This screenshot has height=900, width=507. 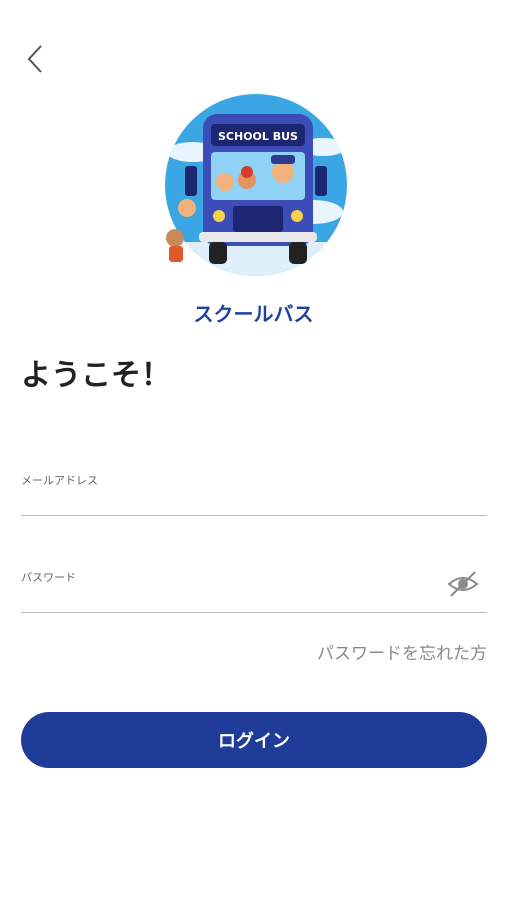 I want to click on email-underline, so click(x=254, y=515).